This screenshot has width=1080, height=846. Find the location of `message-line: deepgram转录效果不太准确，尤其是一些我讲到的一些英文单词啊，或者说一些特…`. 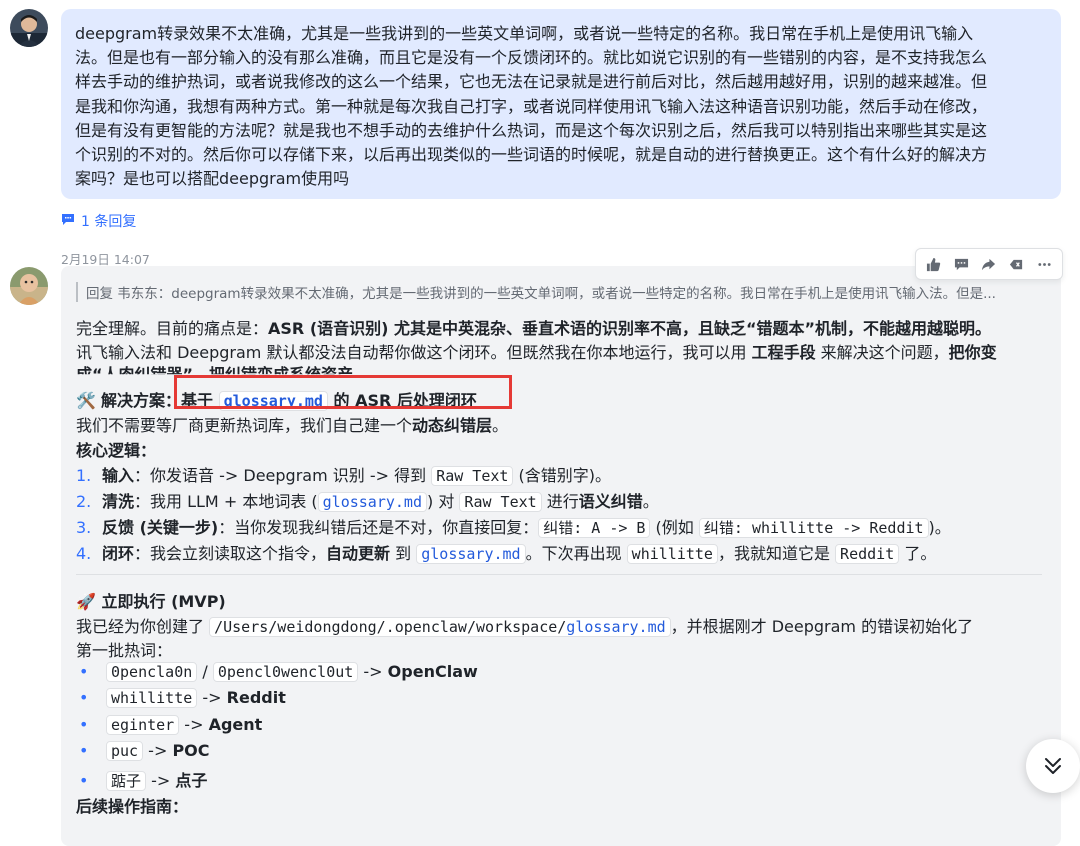

message-line: deepgram转录效果不太准确，尤其是一些我讲到的一些英文单词啊，或者说一些特… is located at coordinates (524, 33).